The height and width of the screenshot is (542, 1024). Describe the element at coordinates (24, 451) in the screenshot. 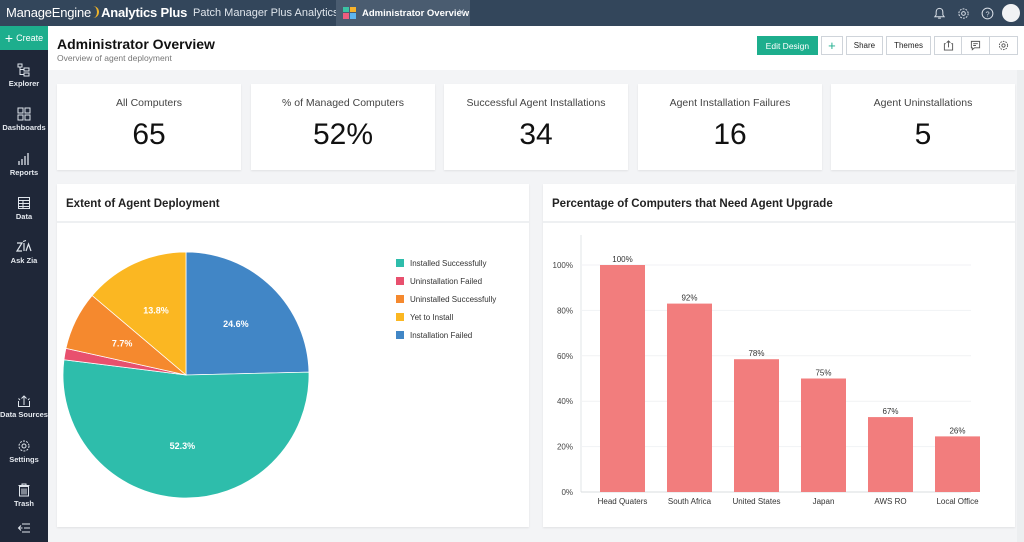

I see `sidebar-item-settings: Settings` at that location.